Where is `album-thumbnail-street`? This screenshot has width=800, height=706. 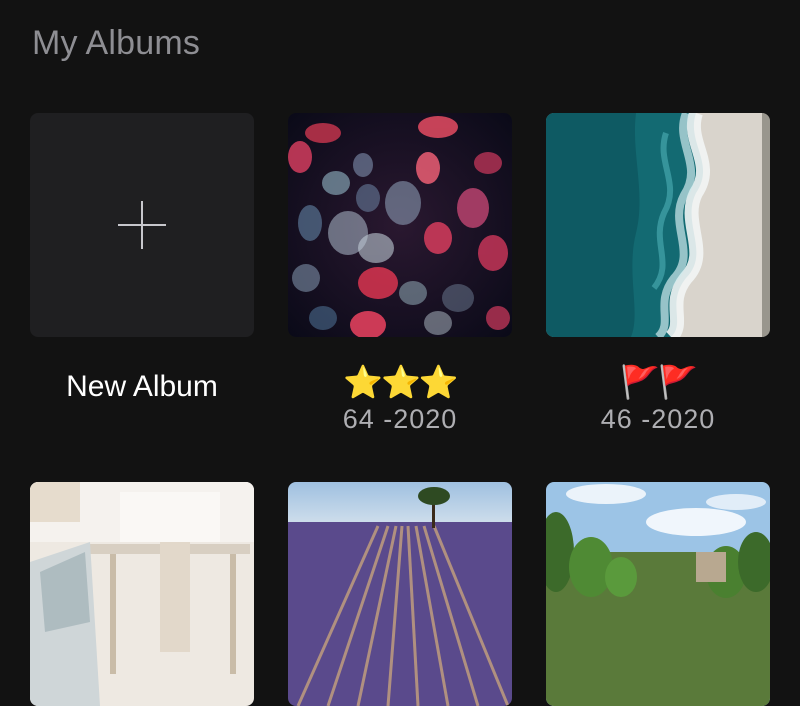
album-thumbnail-street is located at coordinates (658, 594).